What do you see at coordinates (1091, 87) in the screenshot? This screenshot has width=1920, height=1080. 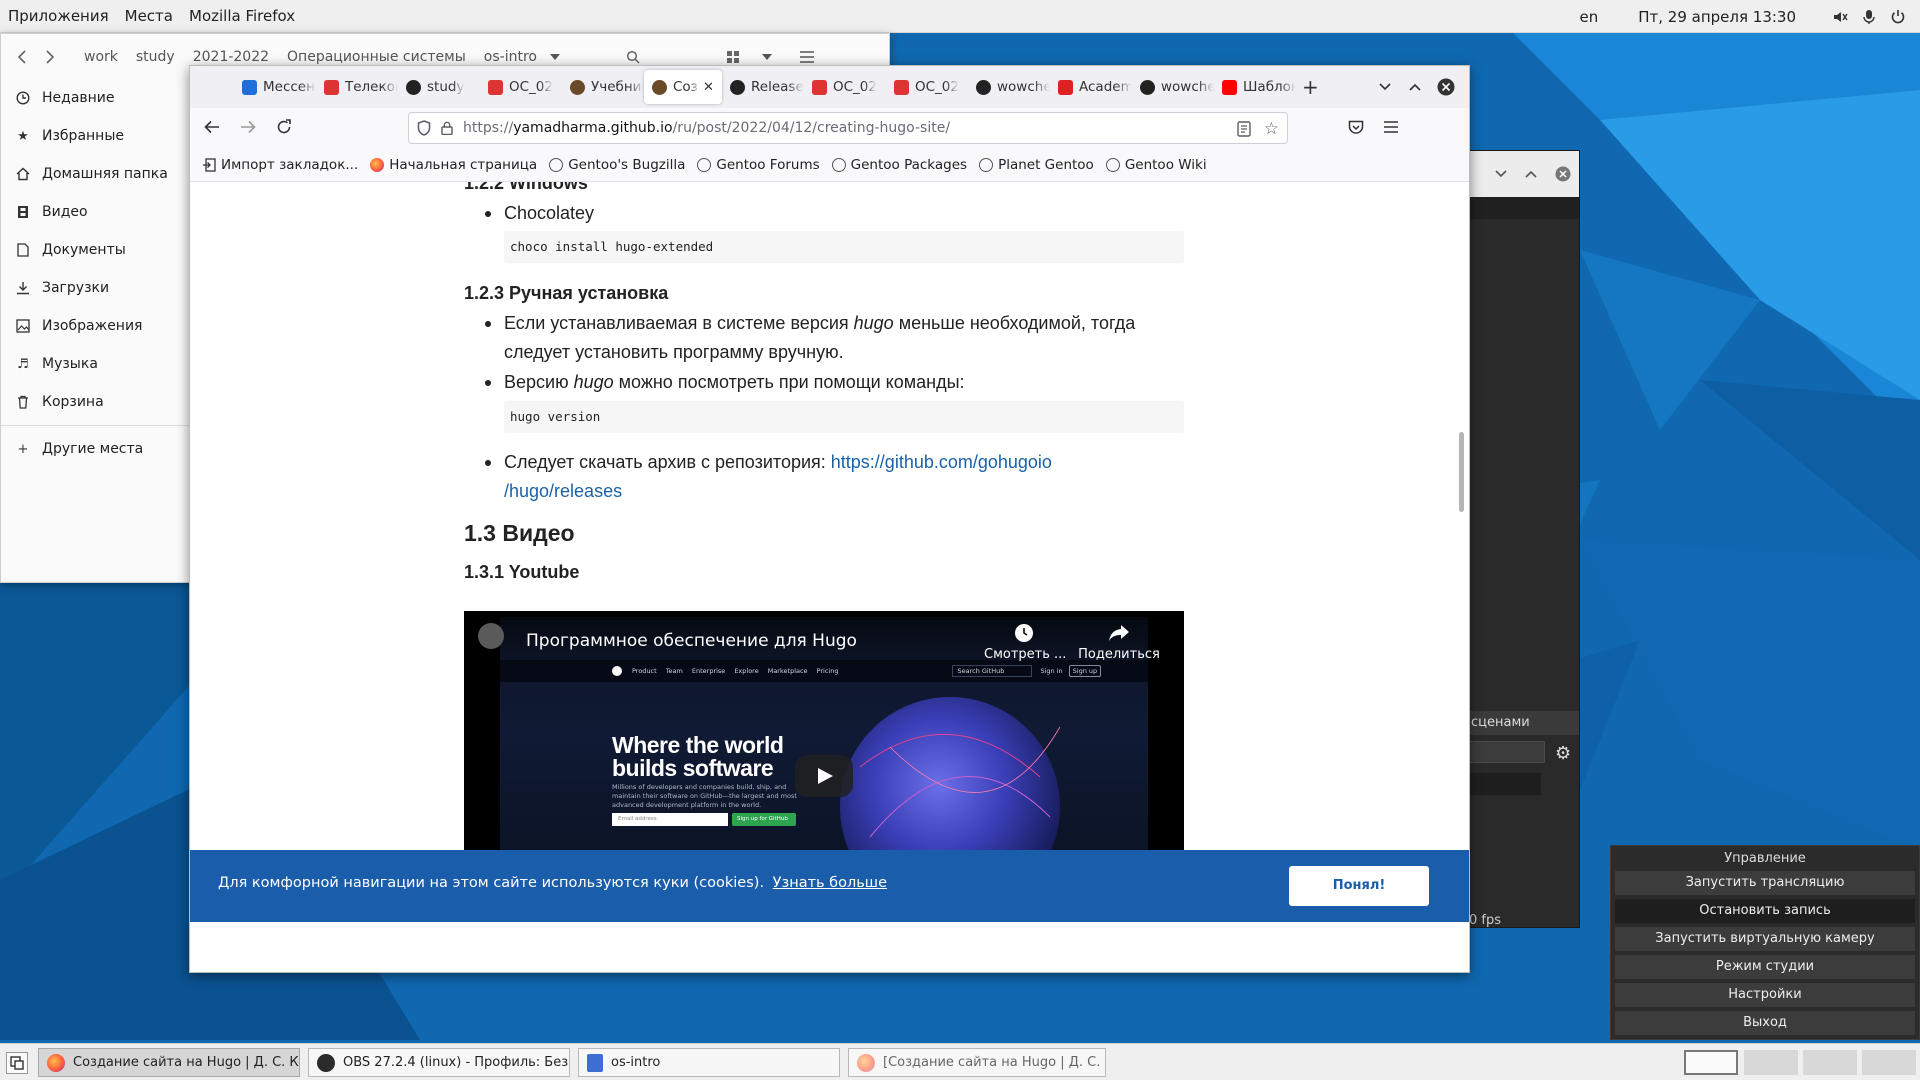 I see `tab-academic: Academic` at bounding box center [1091, 87].